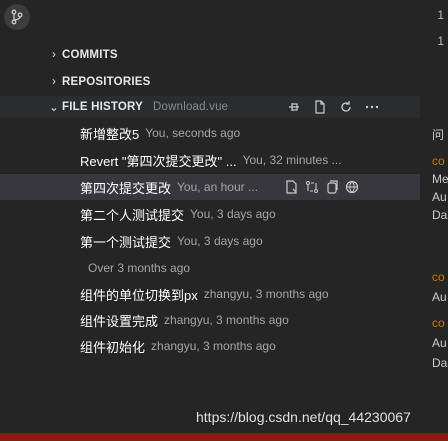  Describe the element at coordinates (139, 268) in the screenshot. I see `group-label: Over 3 months ago` at that location.